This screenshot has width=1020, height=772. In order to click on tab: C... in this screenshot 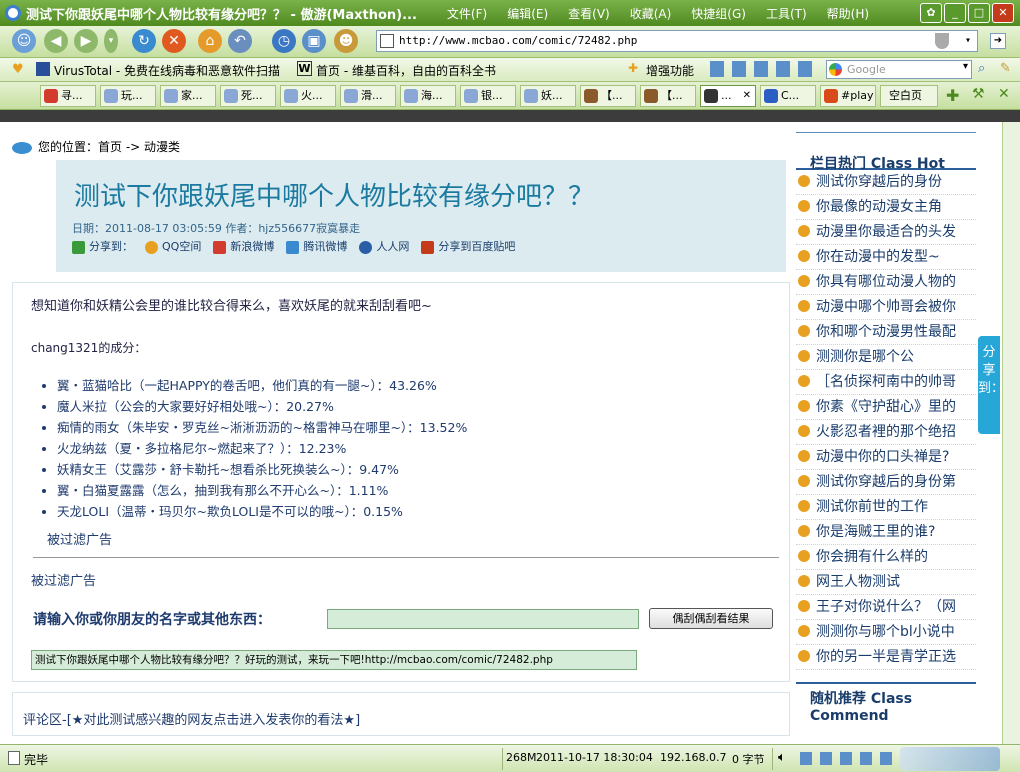, I will do `click(788, 96)`.